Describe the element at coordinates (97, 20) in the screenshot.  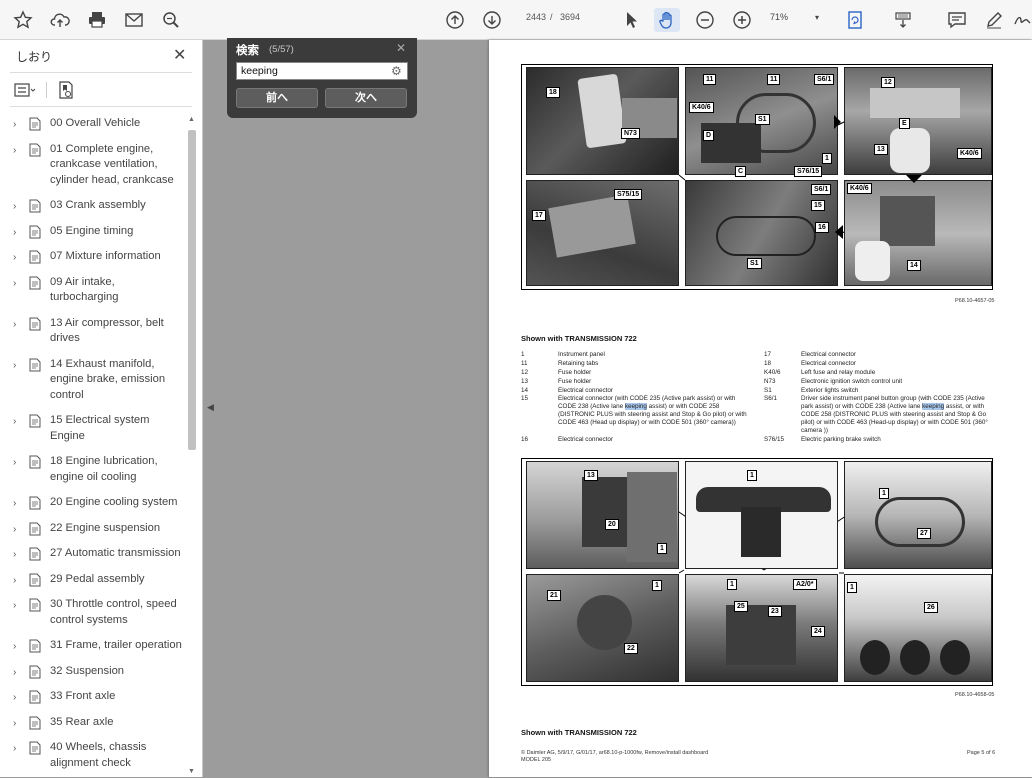
I see `print-icon` at that location.